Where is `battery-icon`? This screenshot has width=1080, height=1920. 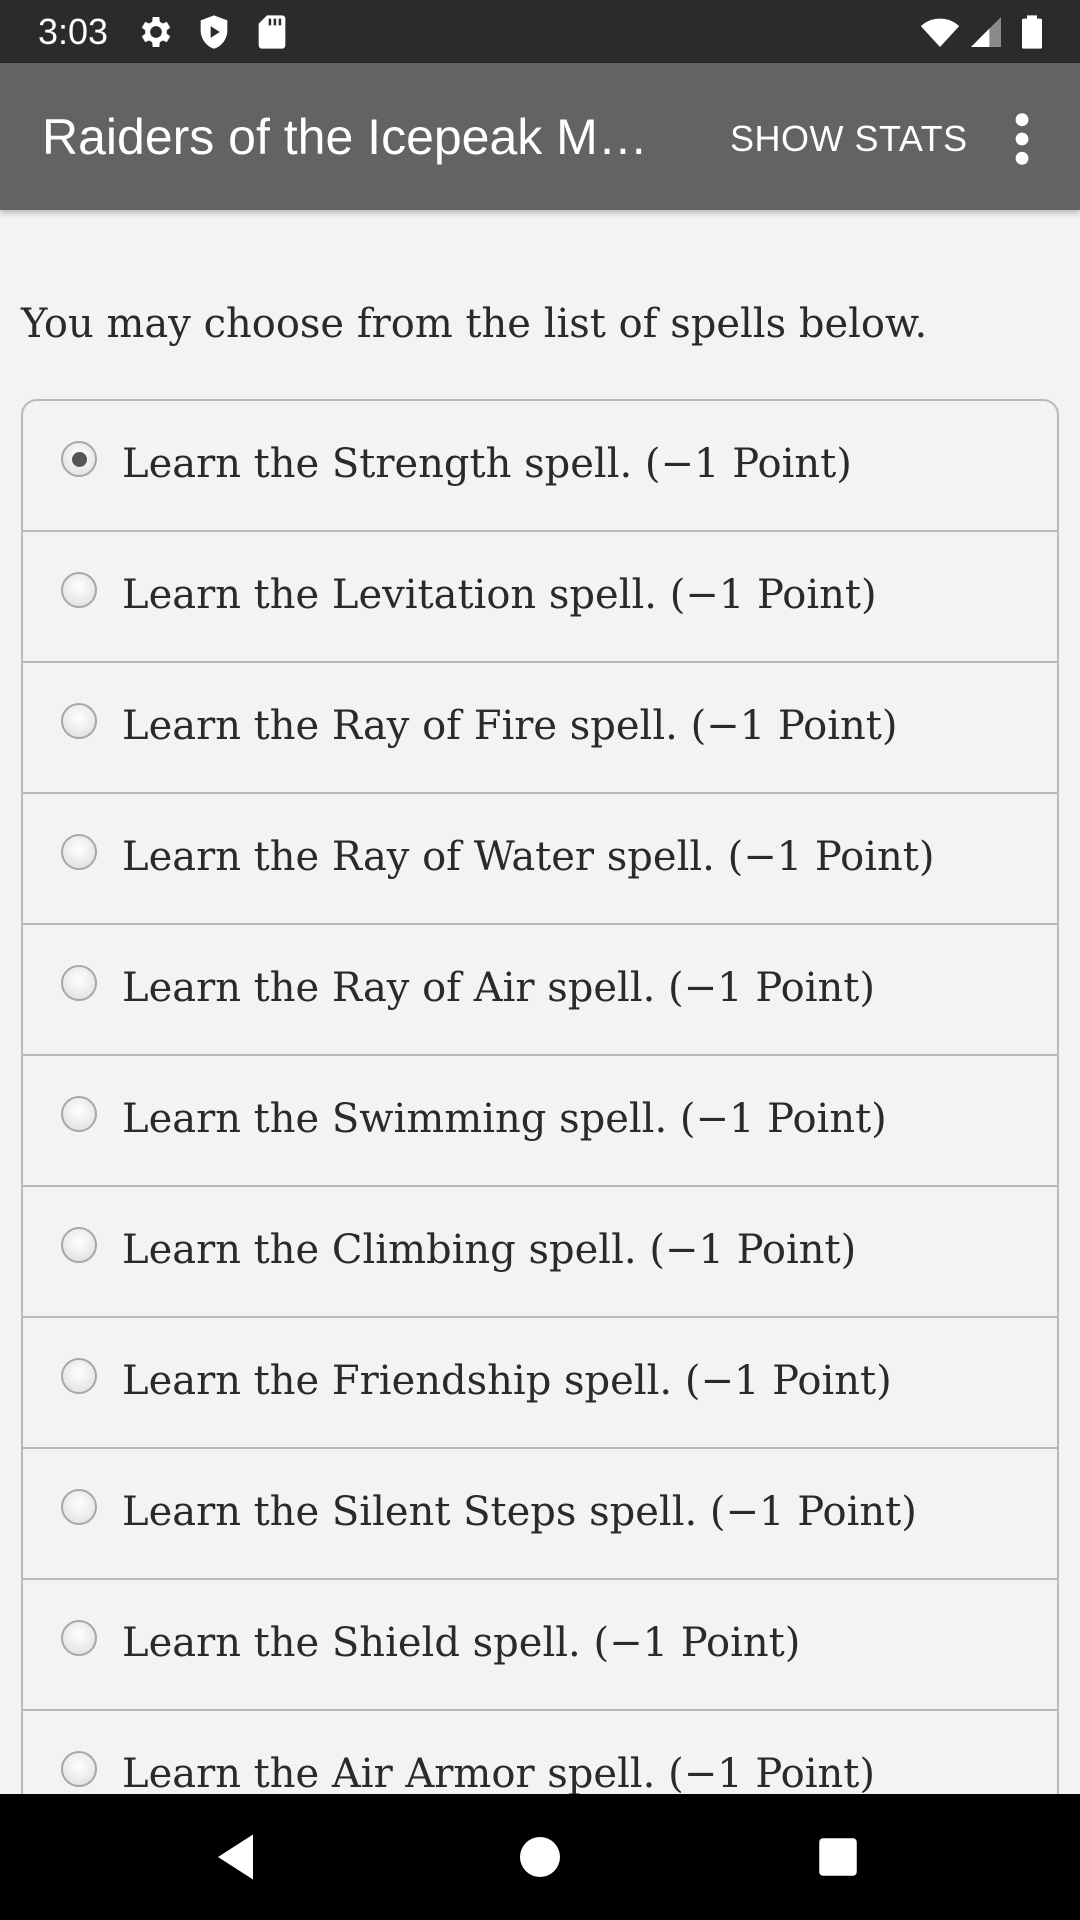 battery-icon is located at coordinates (1032, 32).